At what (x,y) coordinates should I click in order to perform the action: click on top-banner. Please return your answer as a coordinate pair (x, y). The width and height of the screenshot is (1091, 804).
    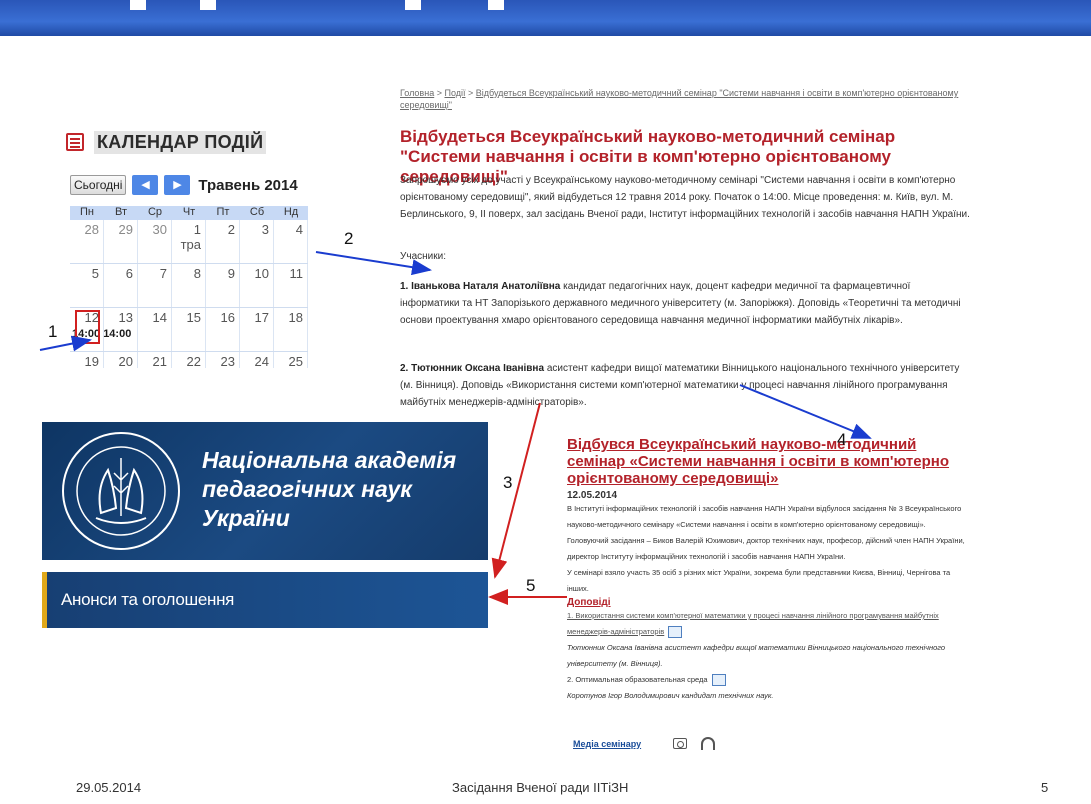
    Looking at the image, I should click on (545, 18).